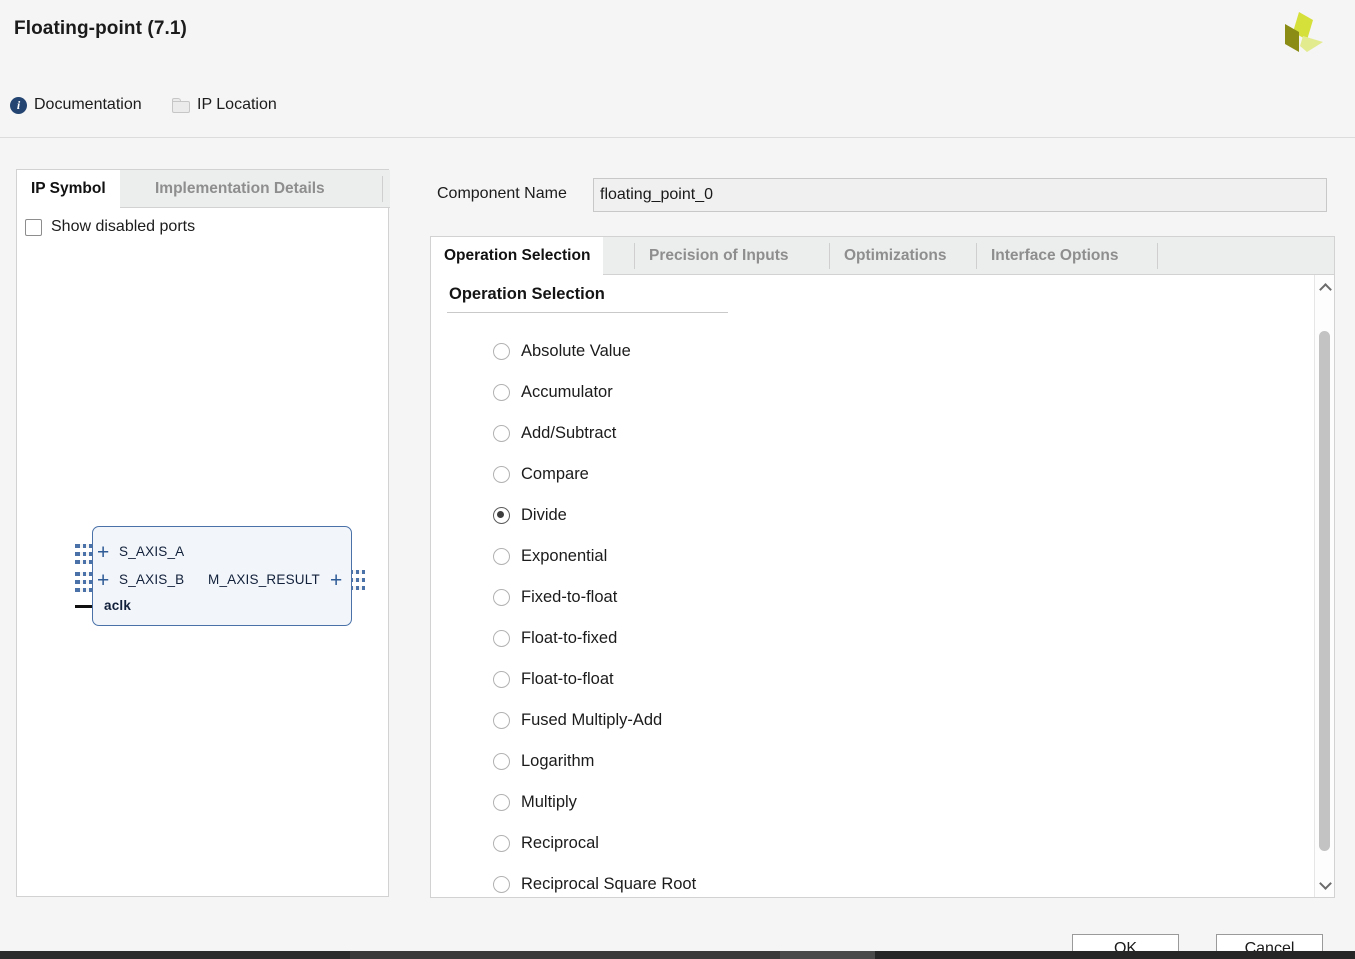 This screenshot has width=1355, height=959. What do you see at coordinates (587, 313) in the screenshot?
I see `section-underline` at bounding box center [587, 313].